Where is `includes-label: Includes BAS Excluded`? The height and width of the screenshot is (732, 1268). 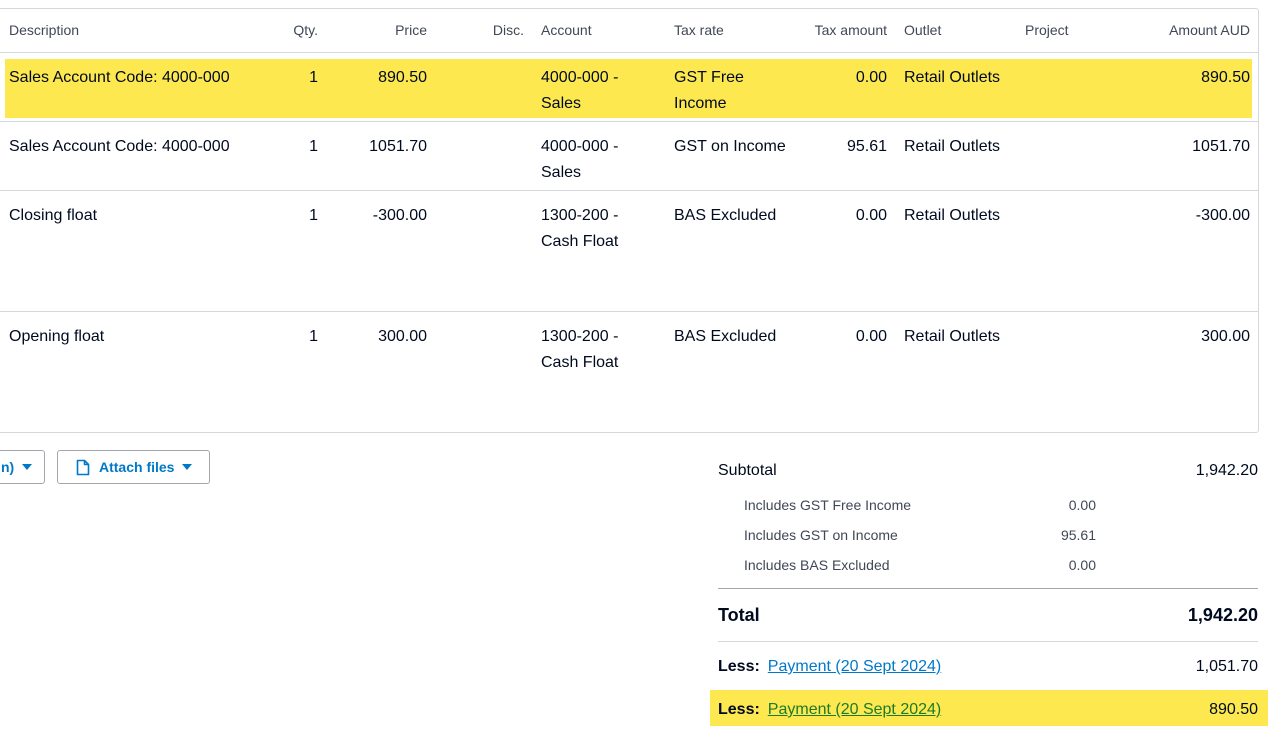
includes-label: Includes BAS Excluded is located at coordinates (817, 565).